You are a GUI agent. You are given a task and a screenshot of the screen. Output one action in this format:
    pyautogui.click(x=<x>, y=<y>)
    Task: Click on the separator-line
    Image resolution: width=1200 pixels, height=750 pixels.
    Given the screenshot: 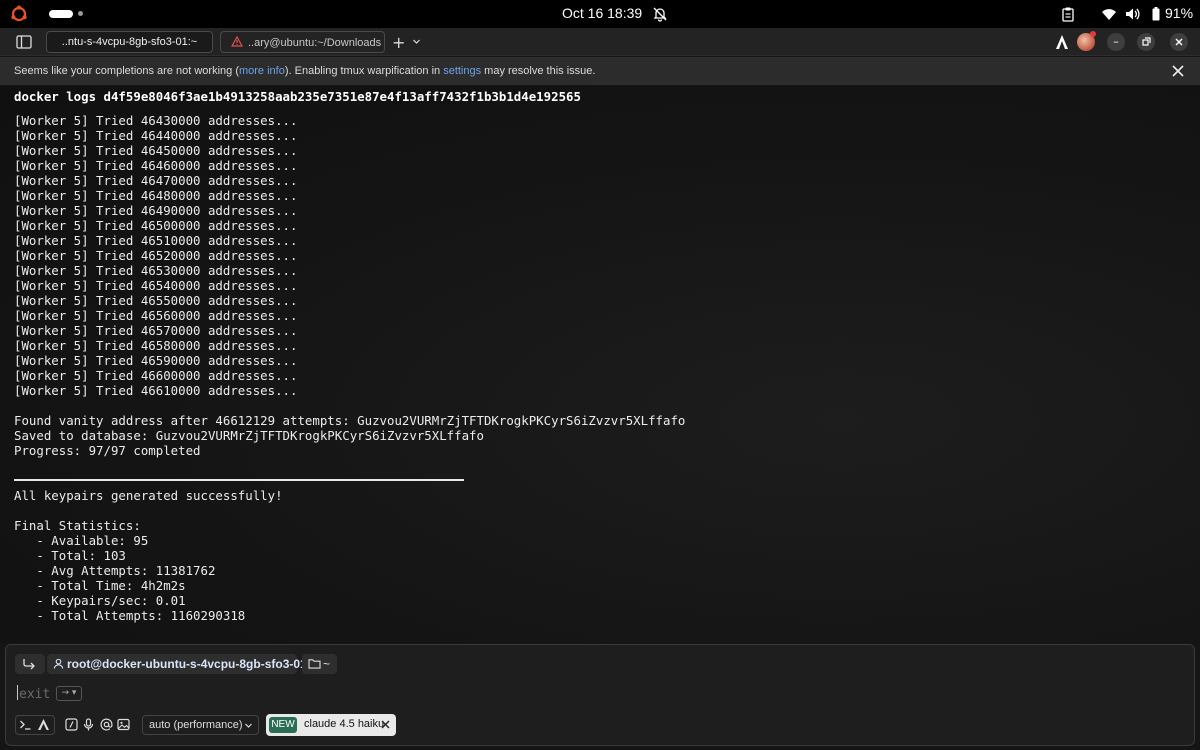 What is the action you would take?
    pyautogui.click(x=239, y=480)
    